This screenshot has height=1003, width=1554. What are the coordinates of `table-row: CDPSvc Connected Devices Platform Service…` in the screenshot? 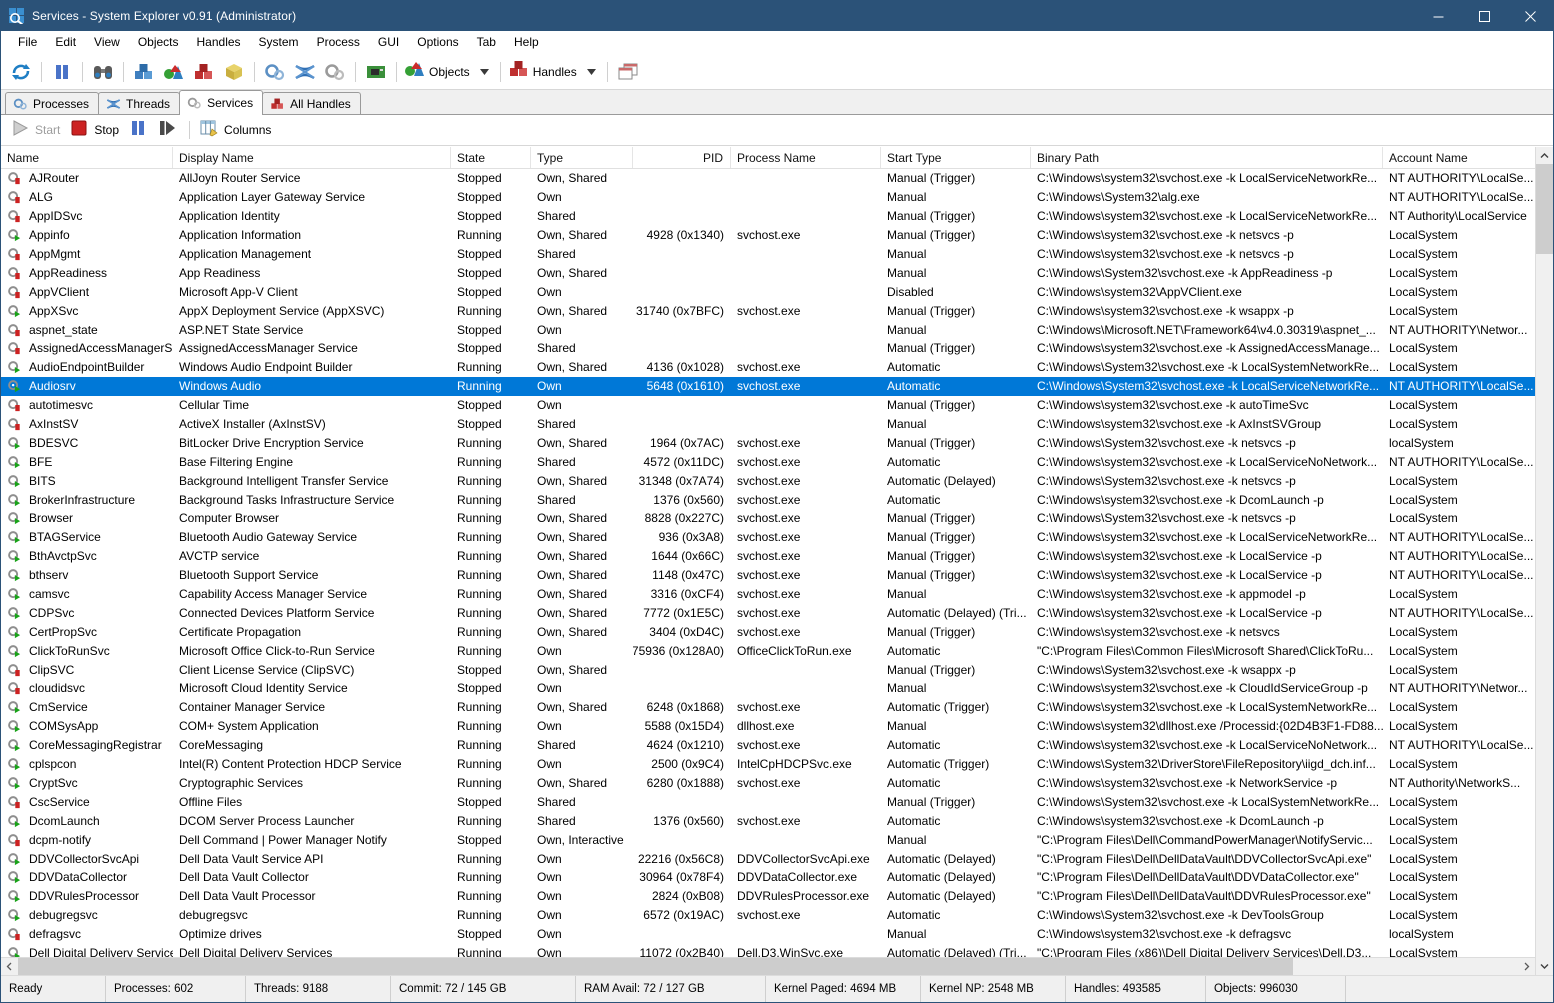 It's located at (768, 612).